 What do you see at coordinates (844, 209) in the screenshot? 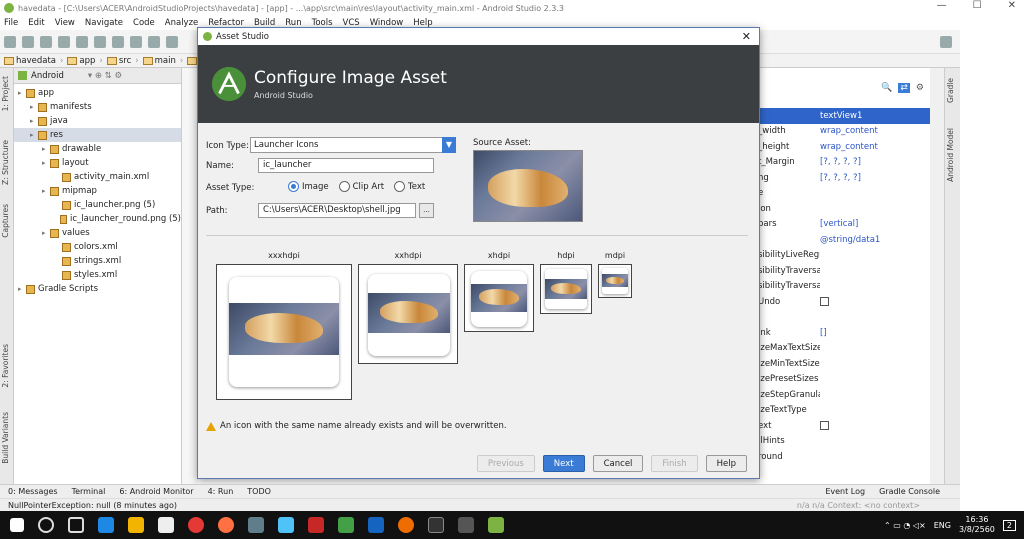
I see `attribute-row: ion` at bounding box center [844, 209].